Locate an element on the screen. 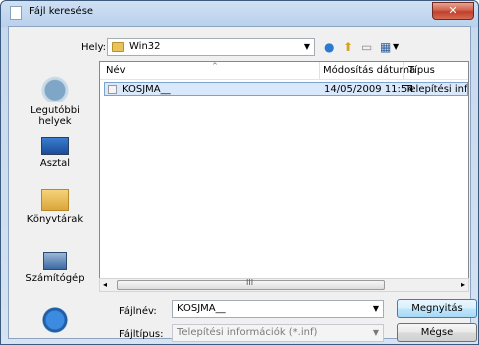  column-date: Módosítás dátuma is located at coordinates (369, 70).